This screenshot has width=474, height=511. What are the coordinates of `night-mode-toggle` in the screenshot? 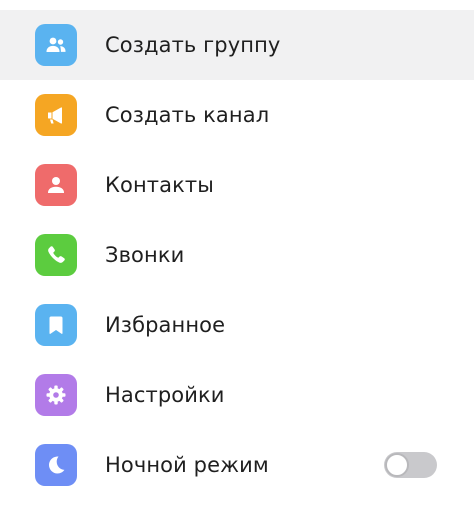 It's located at (410, 465).